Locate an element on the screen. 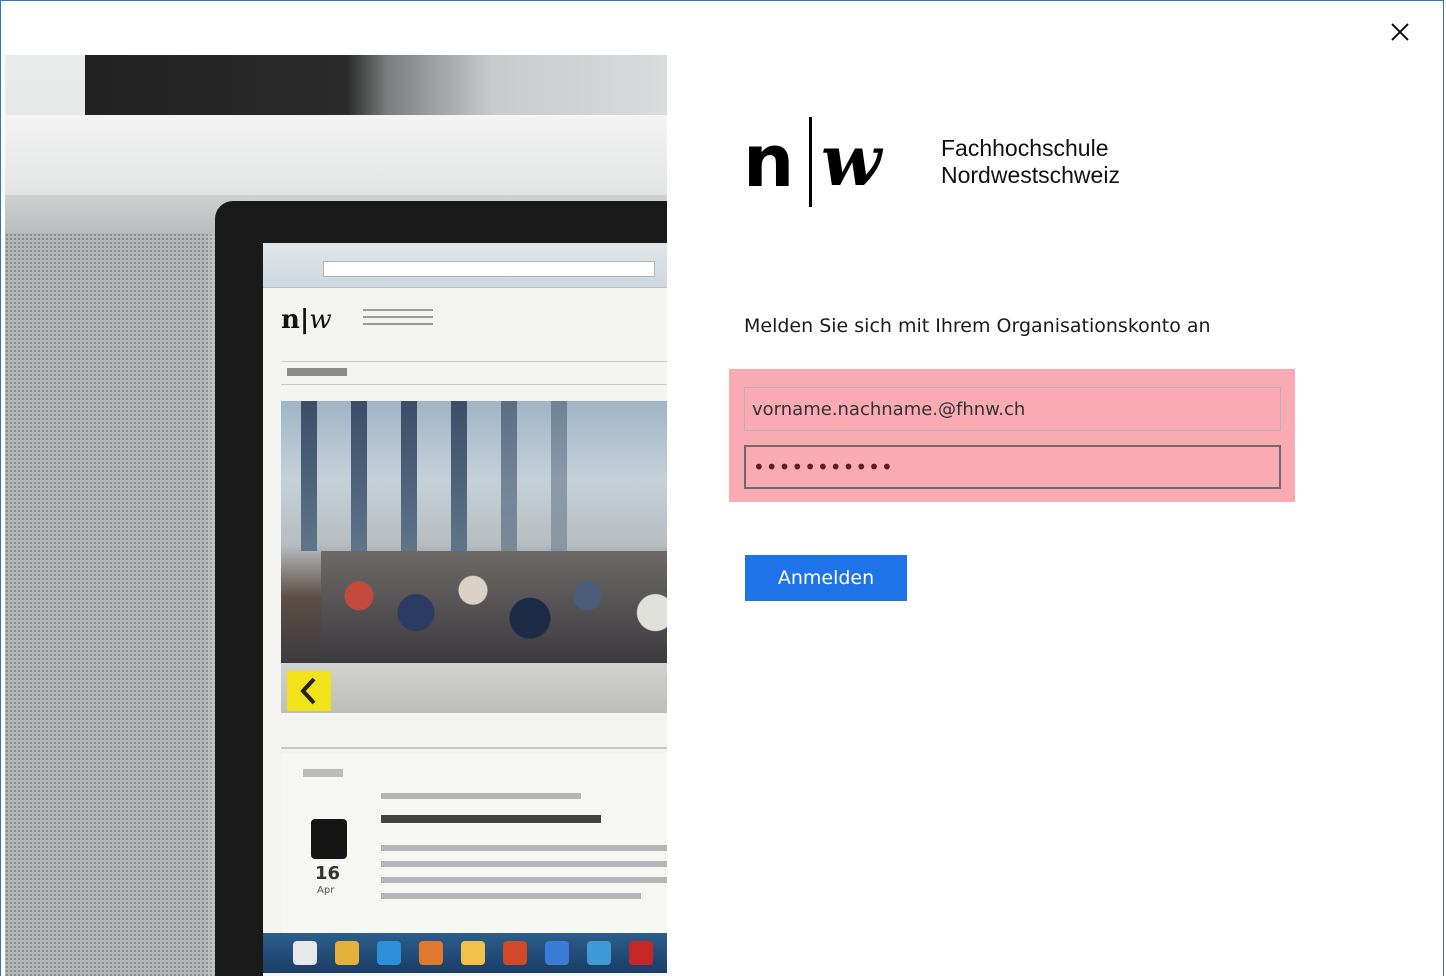 The height and width of the screenshot is (976, 1446). photo-slider is located at coordinates (474, 688).